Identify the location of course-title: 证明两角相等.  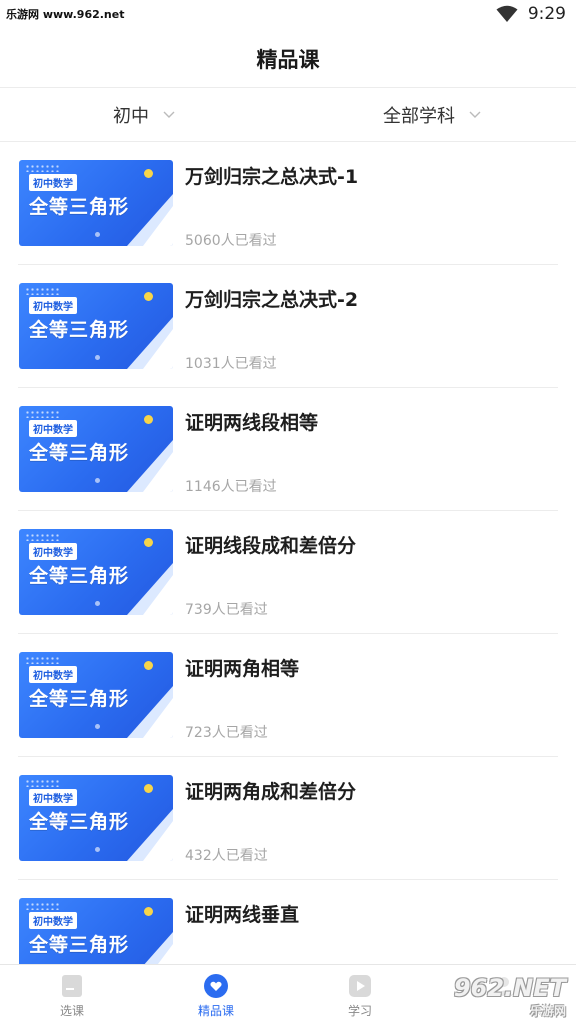
(242, 669).